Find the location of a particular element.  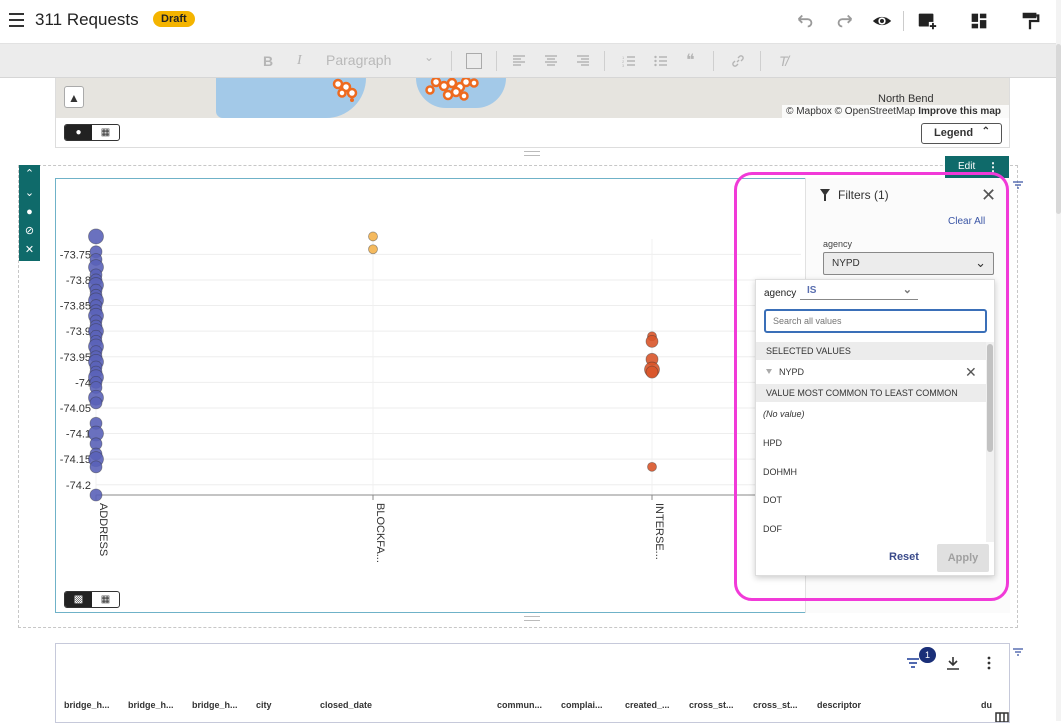

remove-icon: ✕ is located at coordinates (29, 250).